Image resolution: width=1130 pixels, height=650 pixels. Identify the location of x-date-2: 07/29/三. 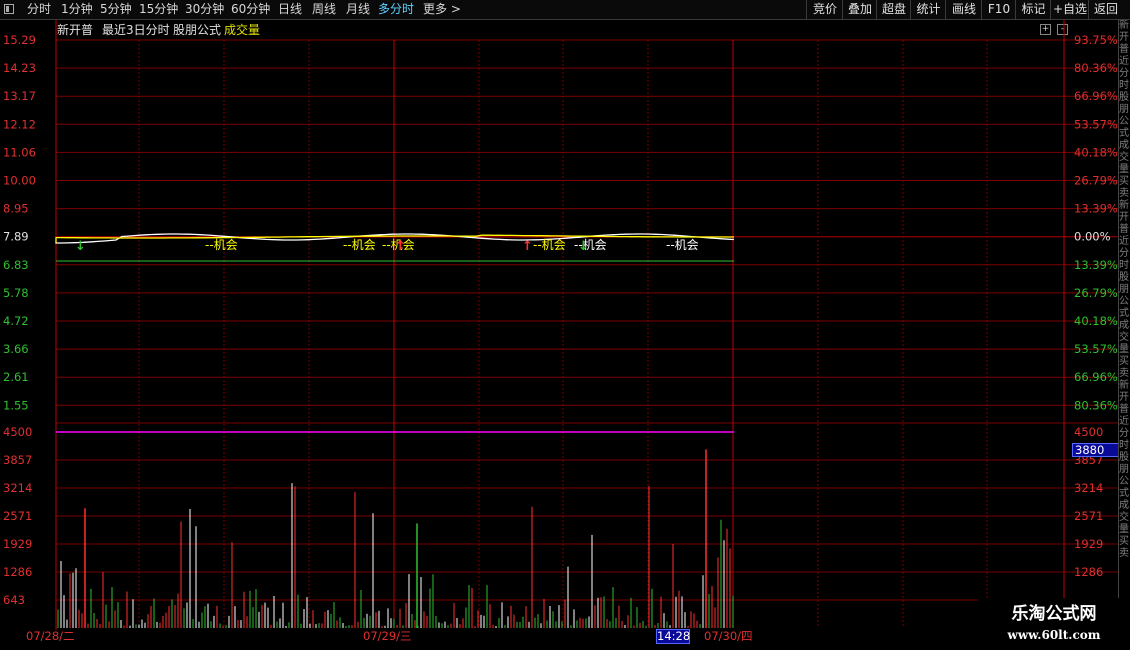
(387, 636).